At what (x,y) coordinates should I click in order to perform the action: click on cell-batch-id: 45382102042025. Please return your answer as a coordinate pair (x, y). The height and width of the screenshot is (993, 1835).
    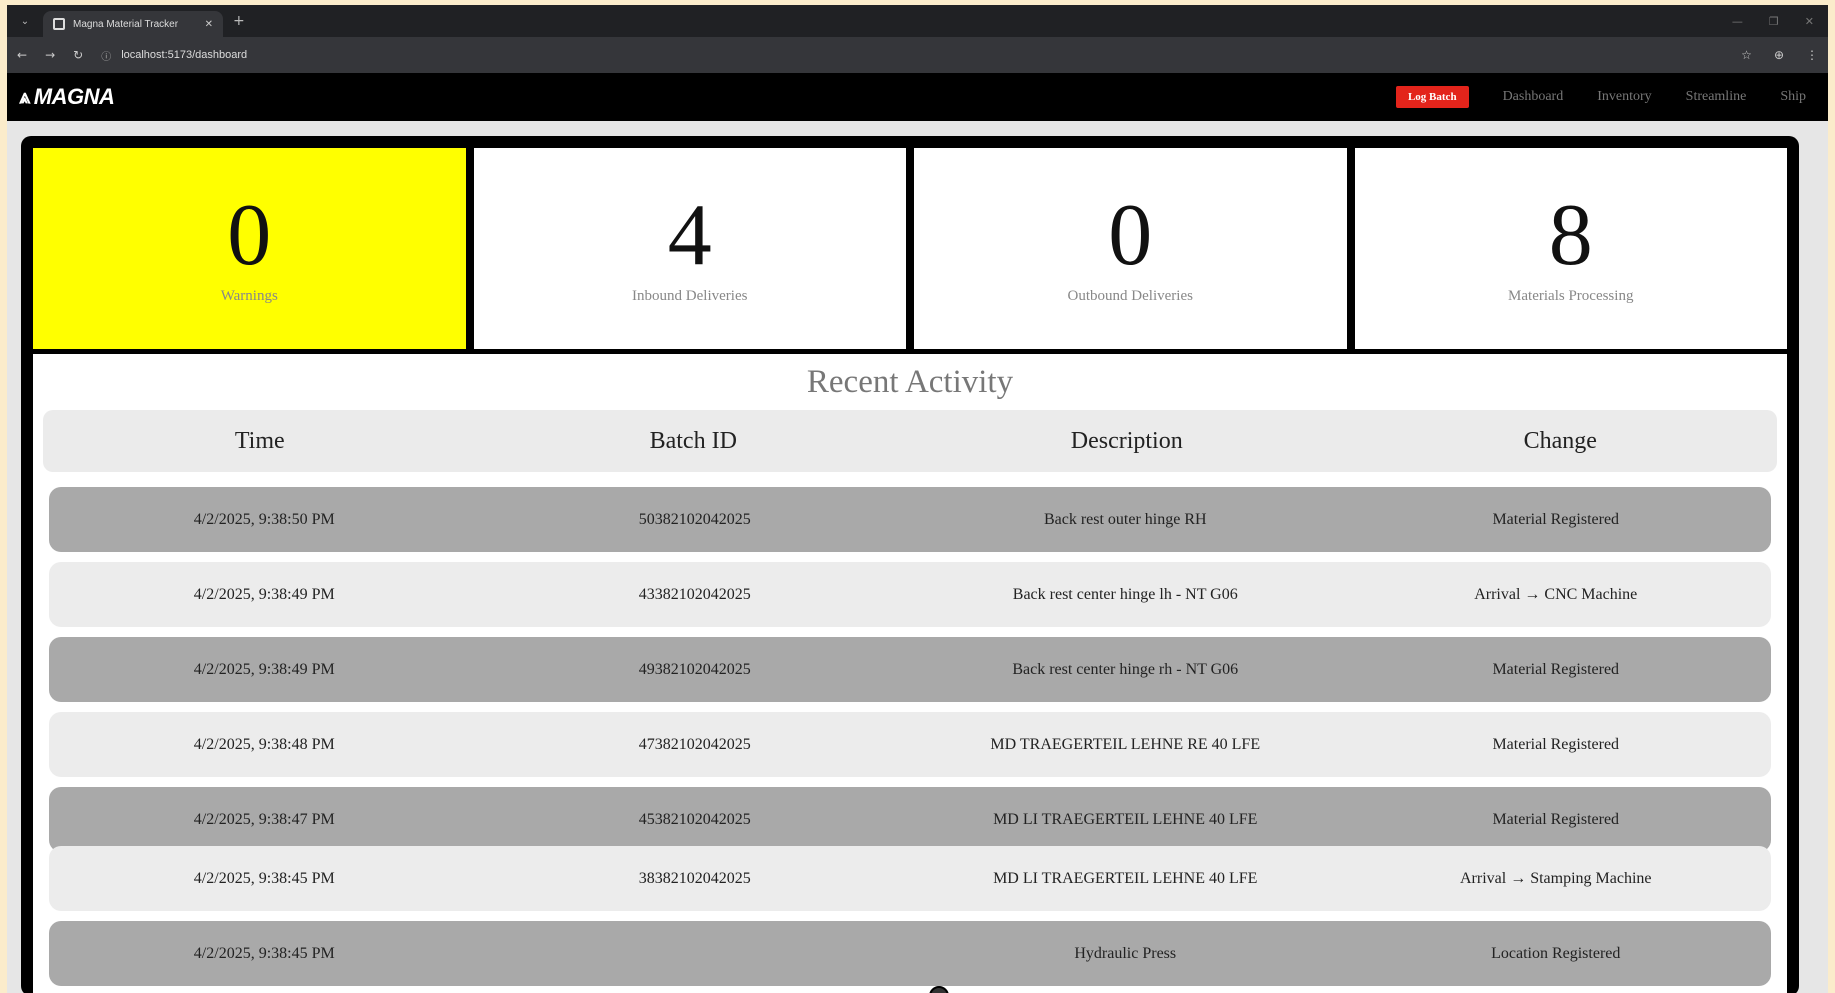
    Looking at the image, I should click on (694, 819).